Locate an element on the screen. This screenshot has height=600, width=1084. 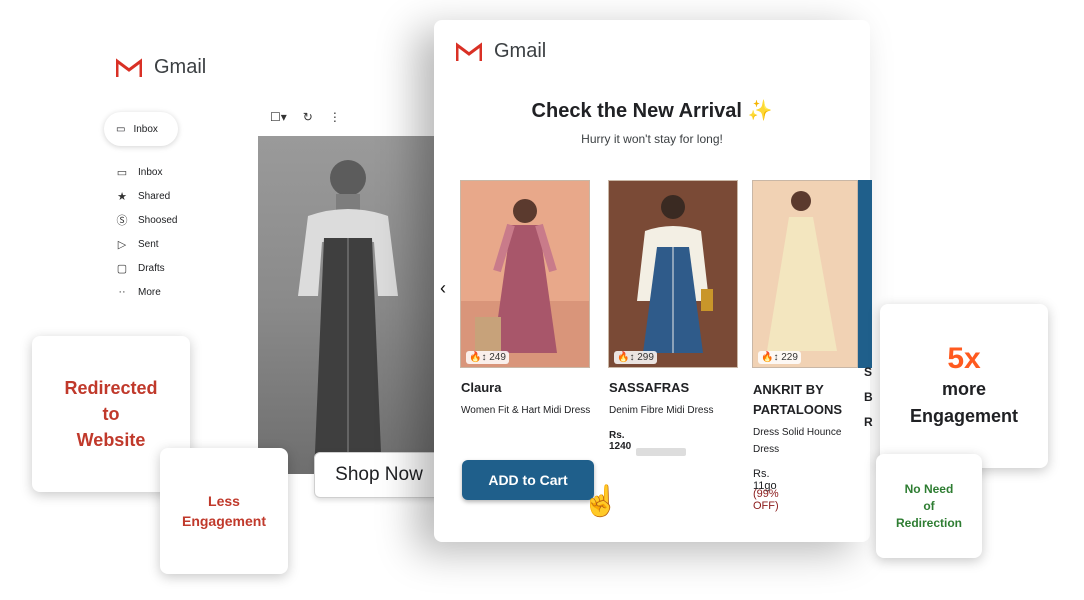
product-price: Rs. 1240 is located at coordinates (620, 441).